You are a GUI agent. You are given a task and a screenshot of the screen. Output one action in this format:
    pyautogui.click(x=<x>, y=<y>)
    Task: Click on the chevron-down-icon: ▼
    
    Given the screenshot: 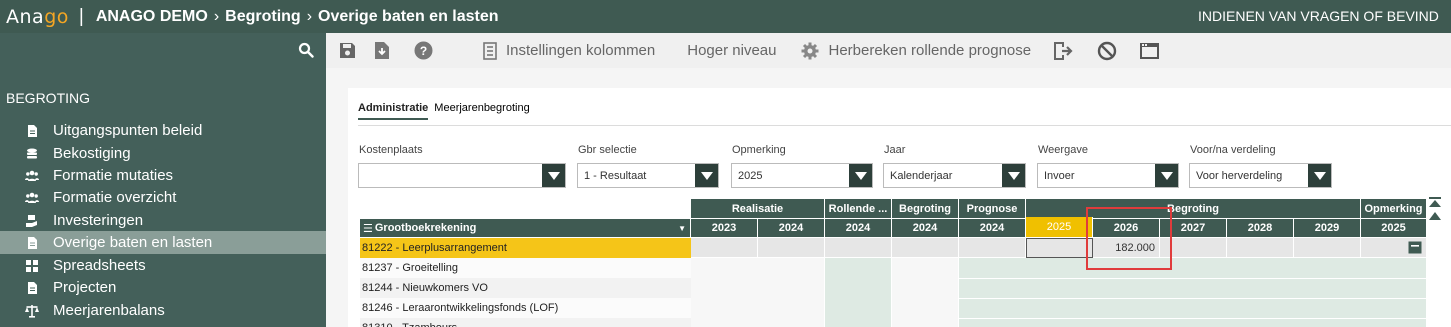 What is the action you would take?
    pyautogui.click(x=682, y=228)
    